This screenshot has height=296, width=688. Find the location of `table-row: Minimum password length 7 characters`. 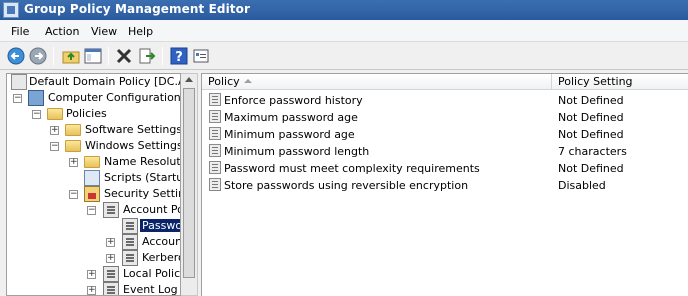

table-row: Minimum password length 7 characters is located at coordinates (445, 151).